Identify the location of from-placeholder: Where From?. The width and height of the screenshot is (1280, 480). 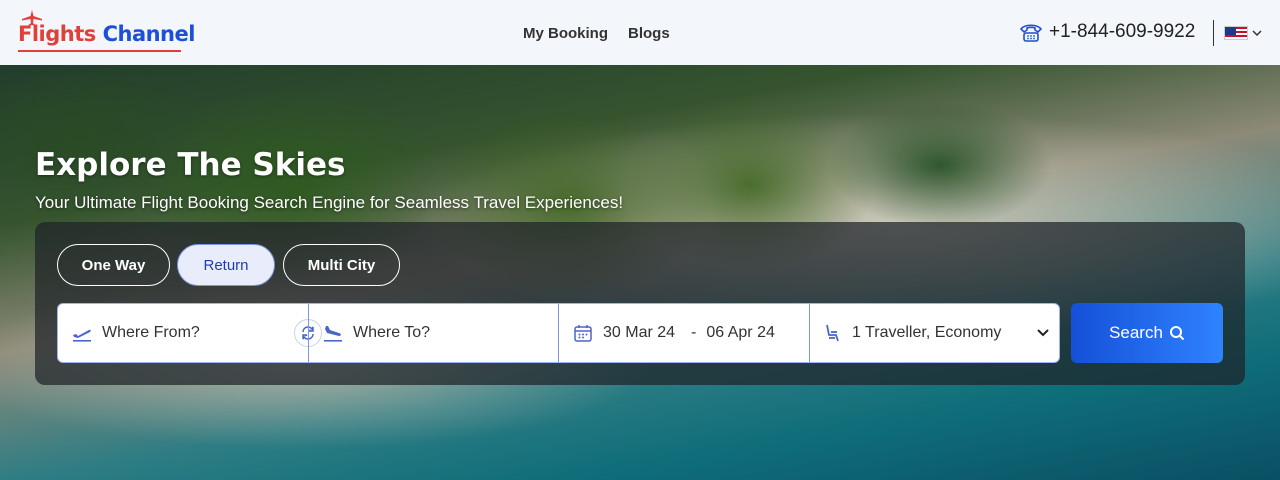
(151, 332).